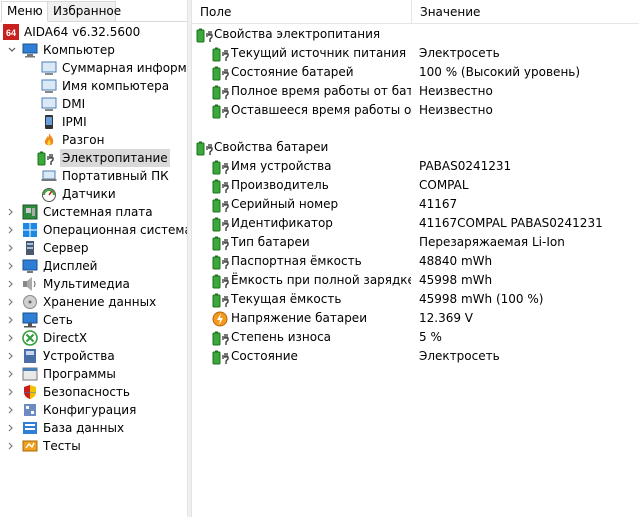  What do you see at coordinates (525, 12) in the screenshot?
I see `column-header-value: Значение` at bounding box center [525, 12].